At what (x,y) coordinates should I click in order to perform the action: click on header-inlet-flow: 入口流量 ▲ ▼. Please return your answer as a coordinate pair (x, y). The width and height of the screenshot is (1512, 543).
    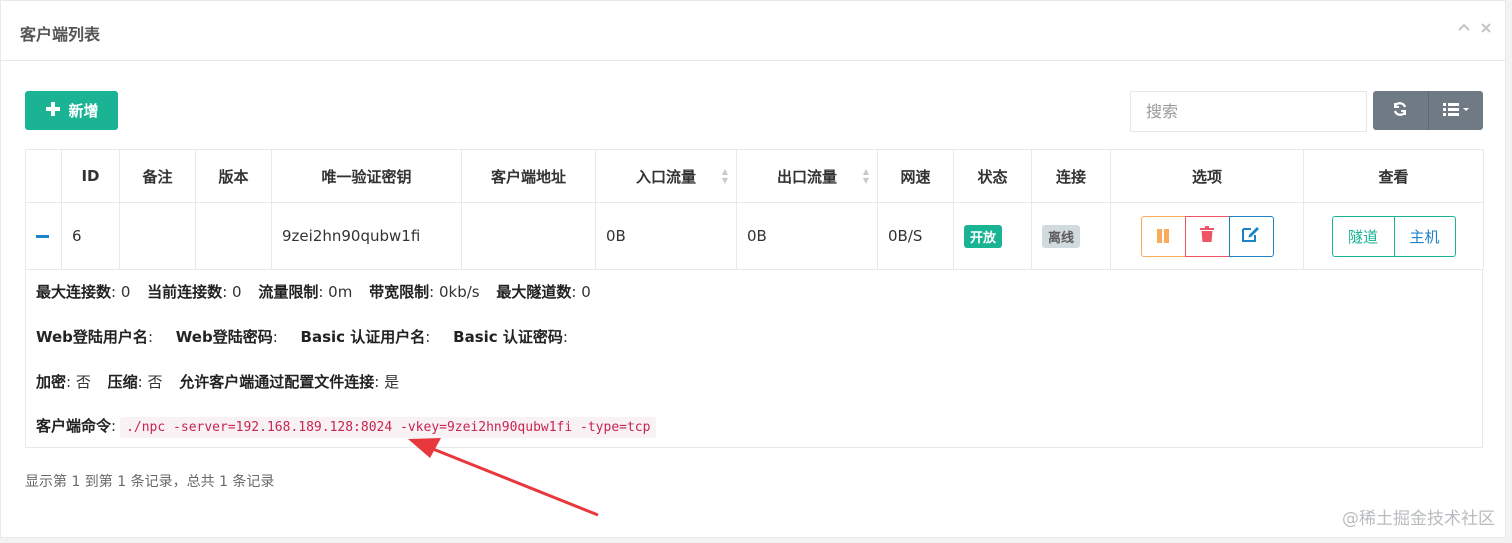
    Looking at the image, I should click on (666, 176).